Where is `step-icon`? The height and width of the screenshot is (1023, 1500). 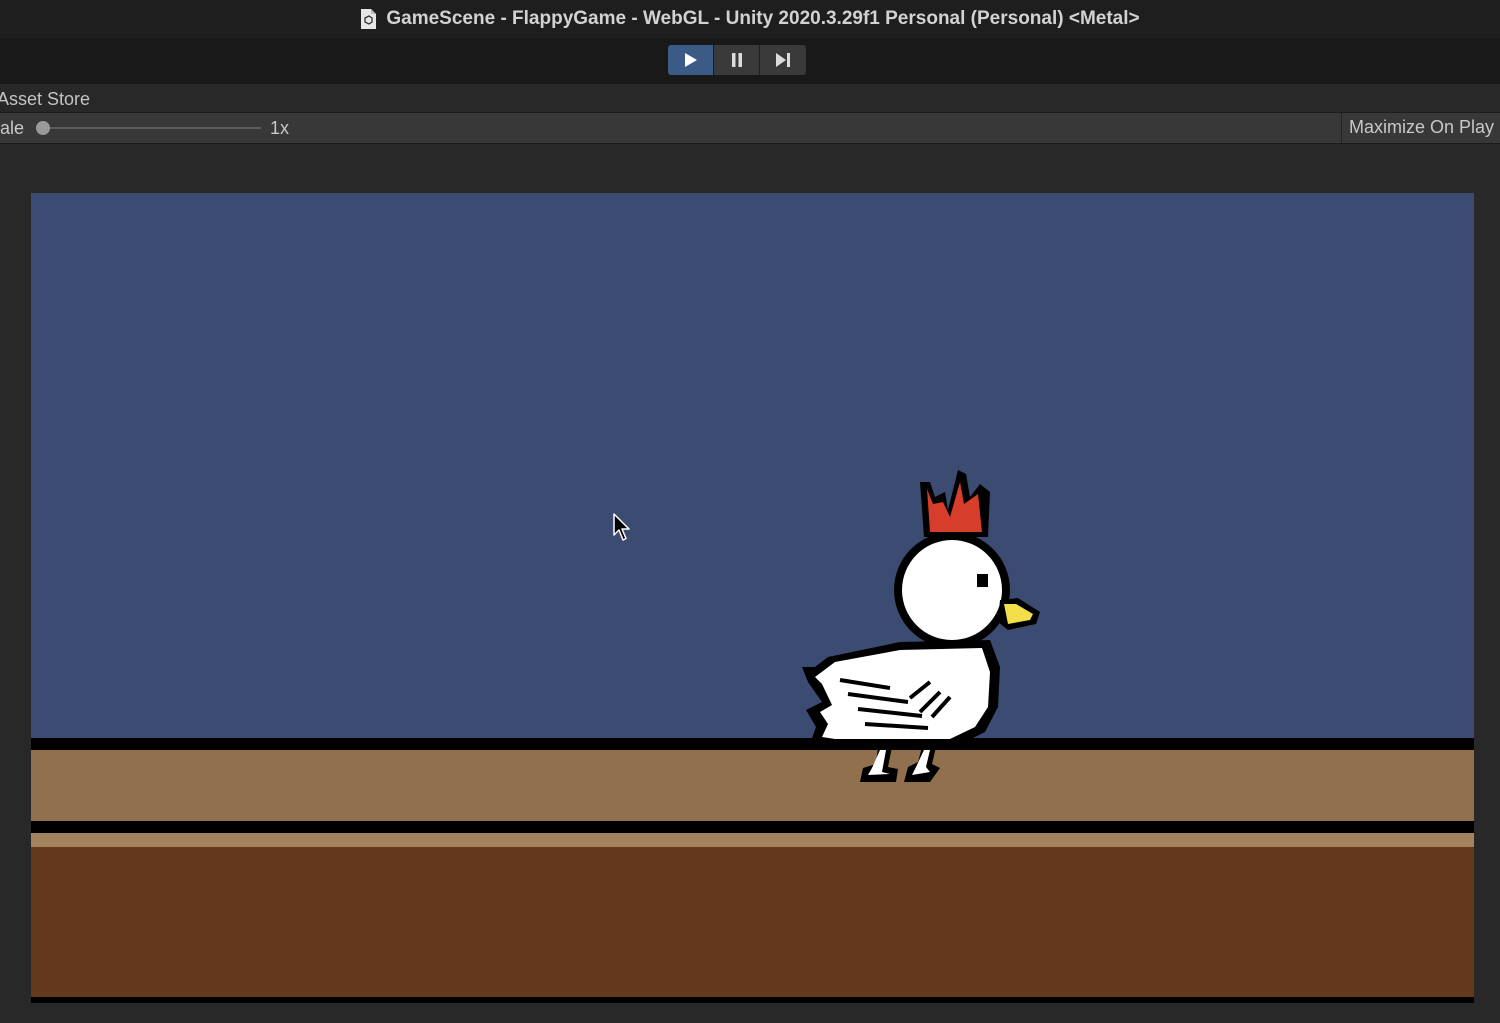 step-icon is located at coordinates (783, 60).